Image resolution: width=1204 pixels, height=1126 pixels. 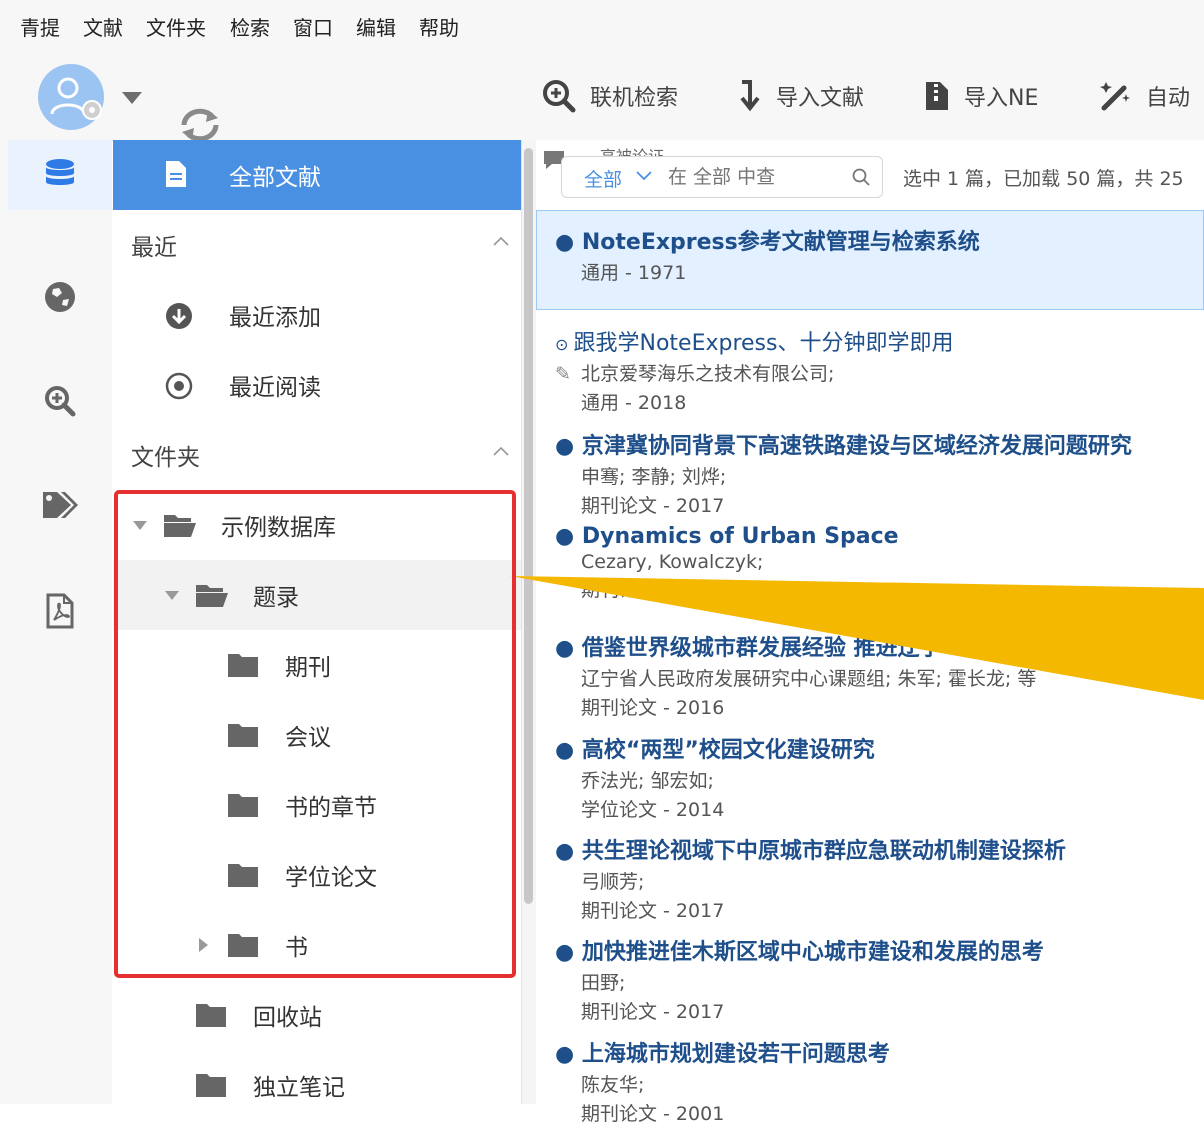 What do you see at coordinates (250, 26) in the screenshot?
I see `menu-search: 检索` at bounding box center [250, 26].